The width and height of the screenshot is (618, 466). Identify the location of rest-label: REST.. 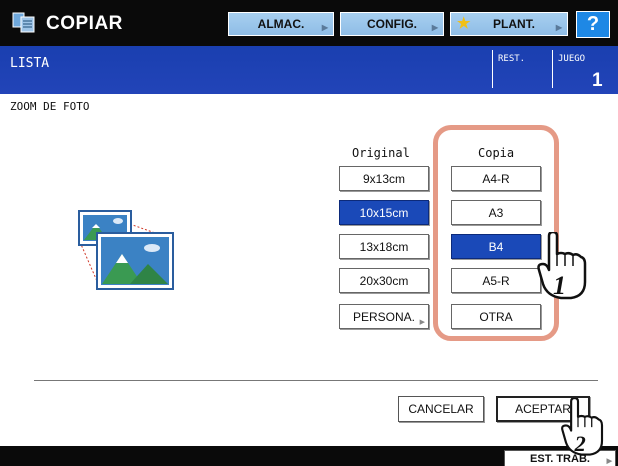
(512, 59).